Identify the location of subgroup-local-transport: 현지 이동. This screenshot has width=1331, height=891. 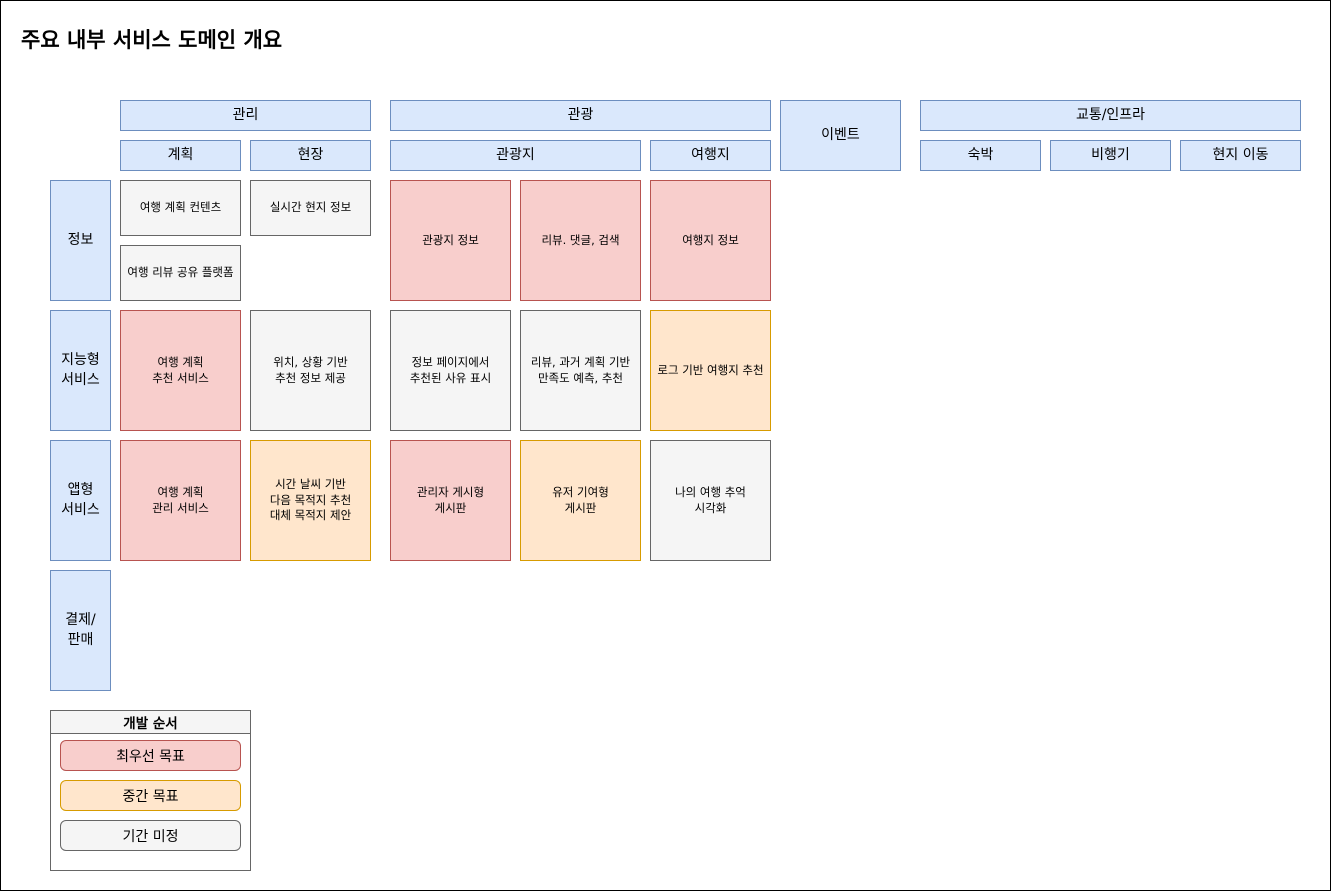
(1240, 155).